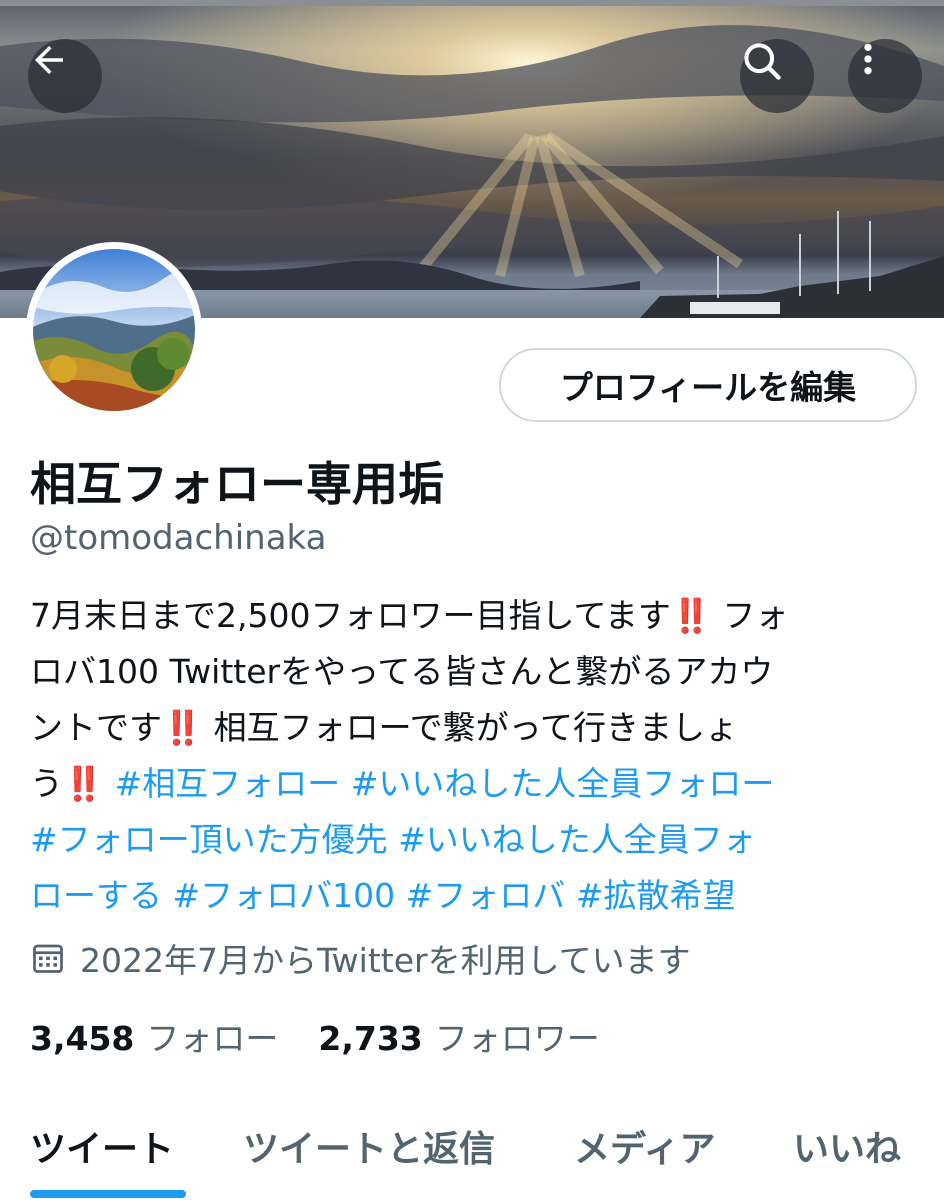 This screenshot has height=1200, width=944. What do you see at coordinates (370, 1038) in the screenshot?
I see `followers-count: 2,733` at bounding box center [370, 1038].